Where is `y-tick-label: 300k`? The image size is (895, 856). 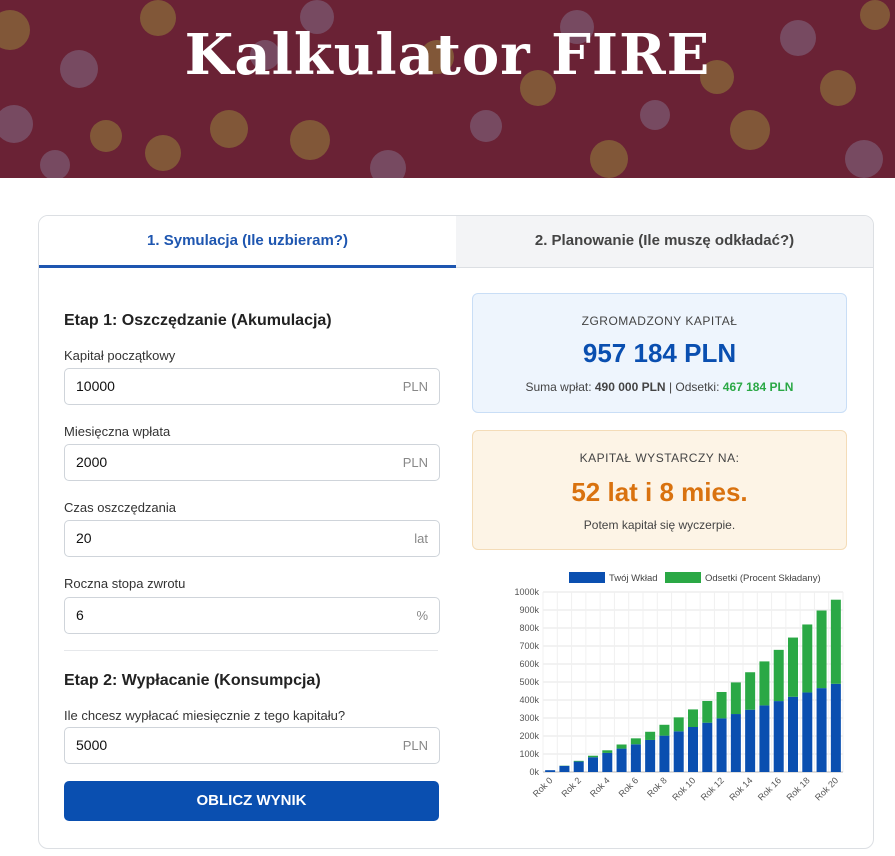
y-tick-label: 300k is located at coordinates (529, 718).